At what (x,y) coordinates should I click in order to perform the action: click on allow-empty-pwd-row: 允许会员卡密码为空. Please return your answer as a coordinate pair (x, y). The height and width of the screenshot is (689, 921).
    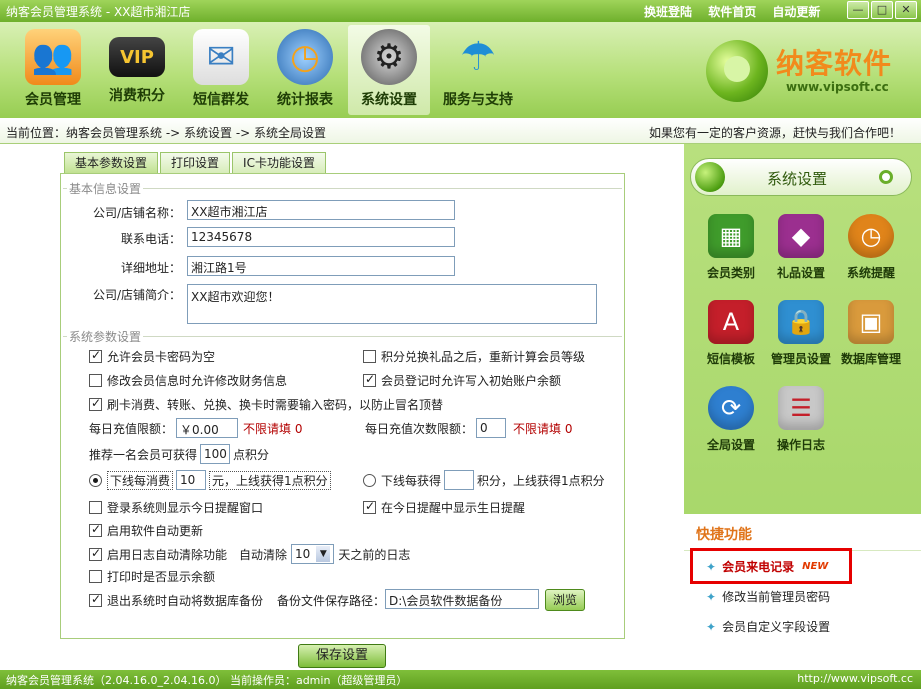
    Looking at the image, I should click on (152, 356).